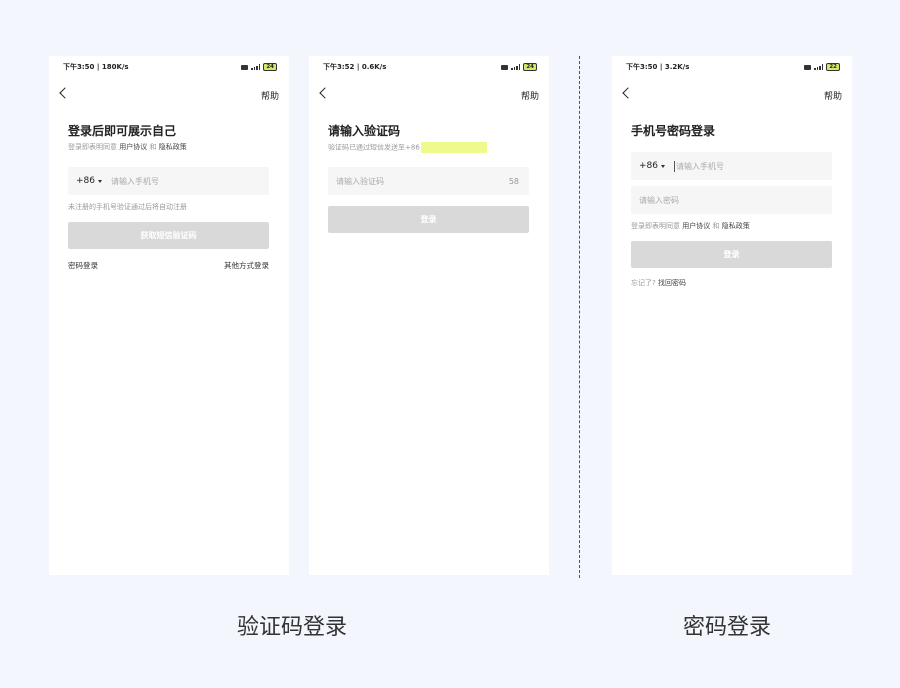 Image resolution: width=900 pixels, height=688 pixels. I want to click on forgot-password-row: 忘记了? 找回密码, so click(658, 283).